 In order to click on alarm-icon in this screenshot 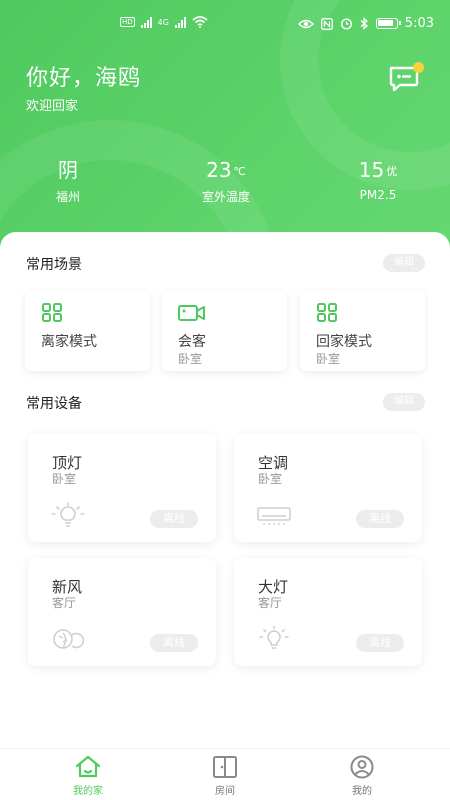, I will do `click(346, 24)`.